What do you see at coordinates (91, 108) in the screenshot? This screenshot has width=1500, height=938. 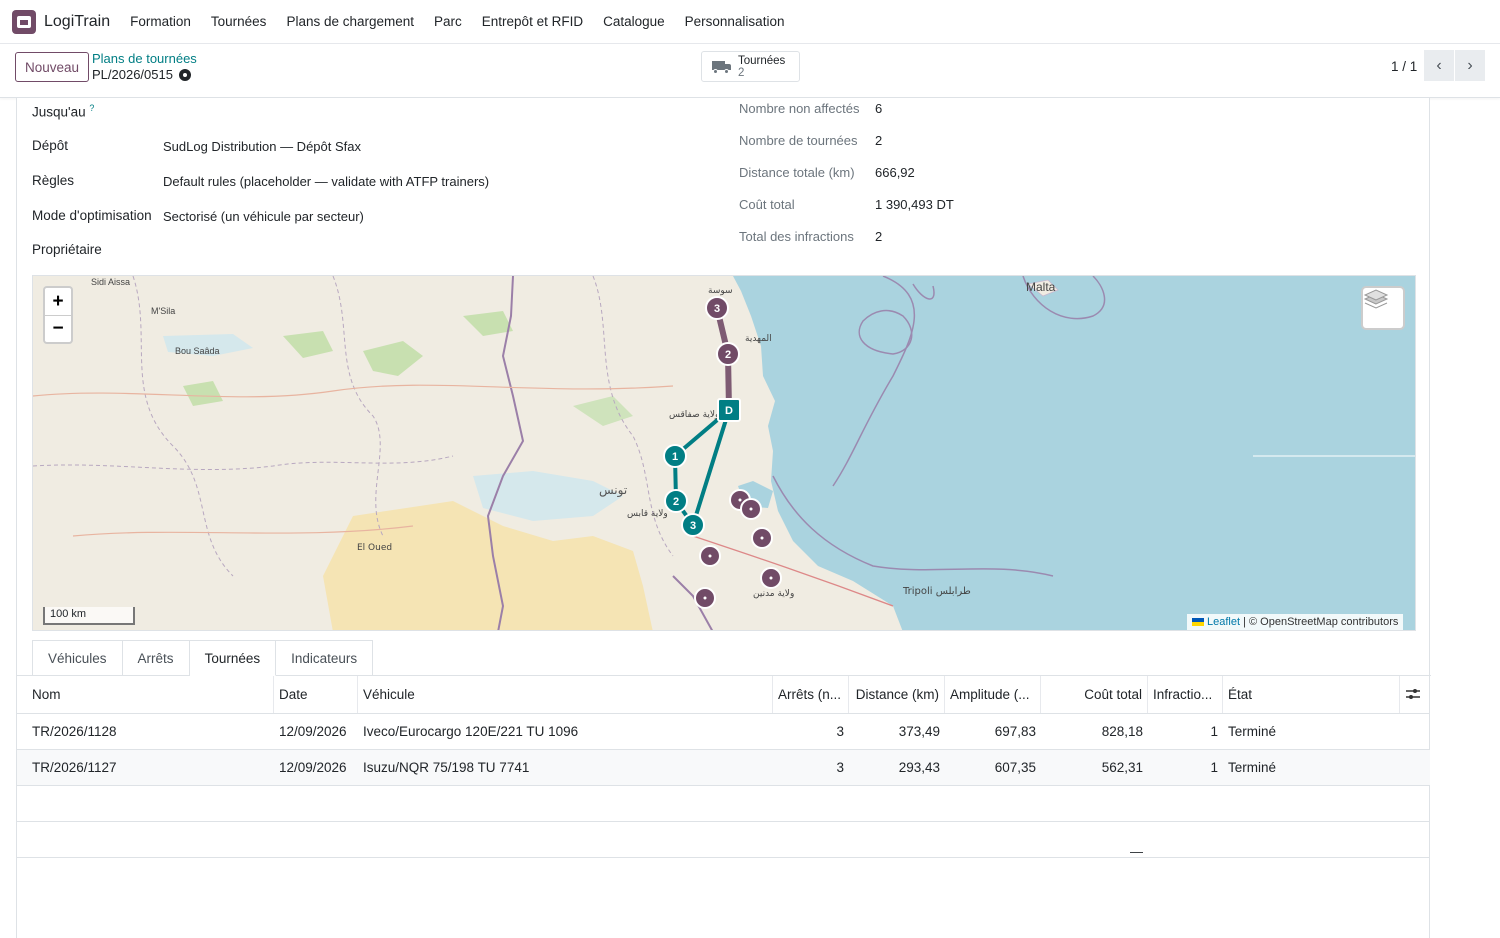 I see `help-icon: ?` at bounding box center [91, 108].